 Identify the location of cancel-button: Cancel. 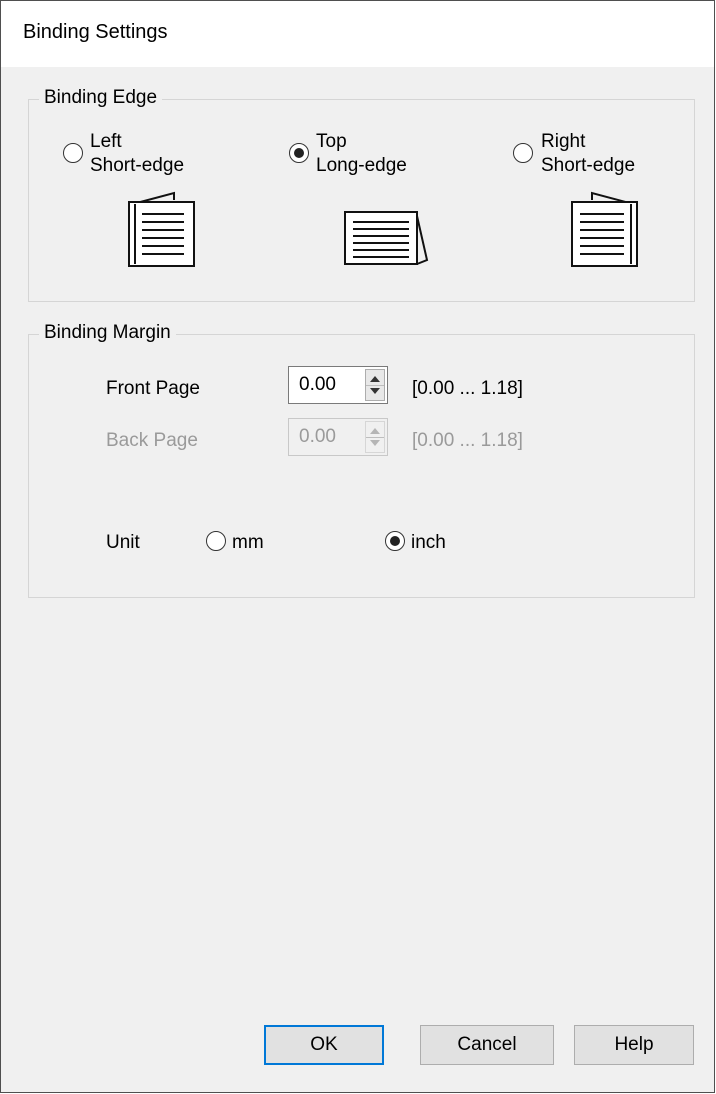
(487, 1045).